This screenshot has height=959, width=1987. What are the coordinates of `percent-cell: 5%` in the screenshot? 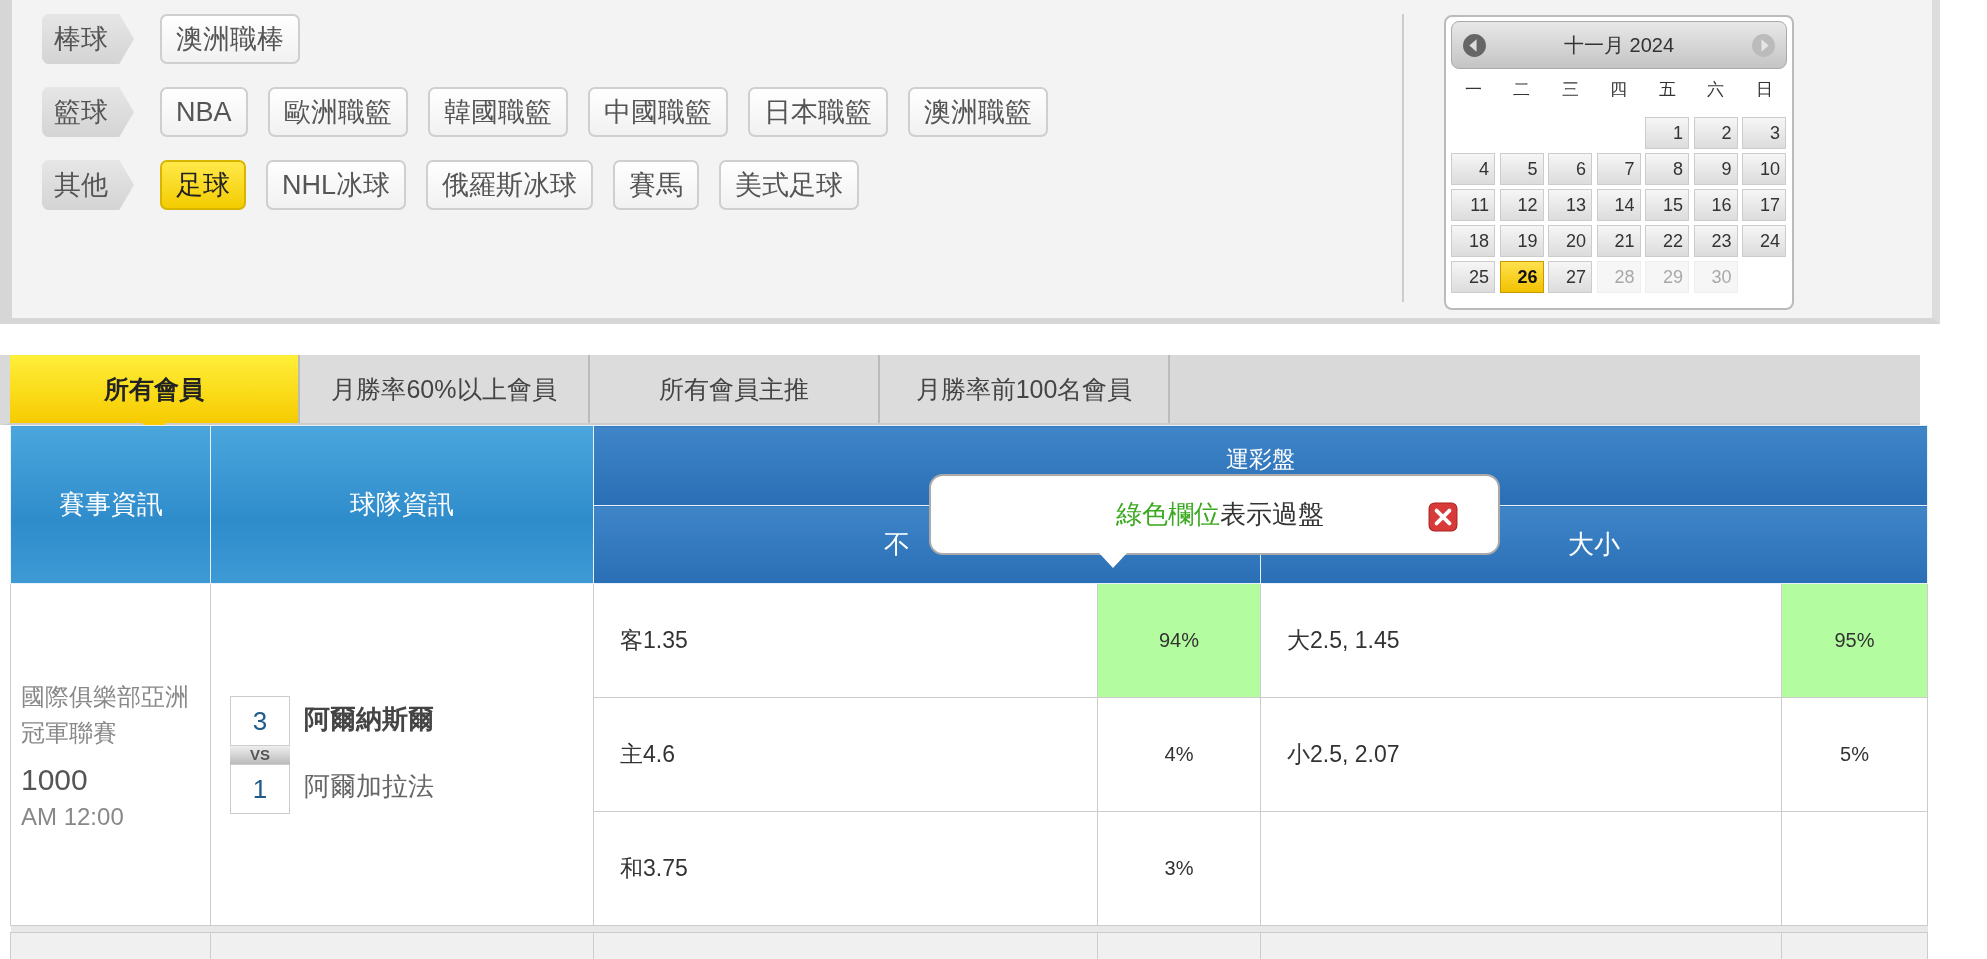 It's located at (1854, 754).